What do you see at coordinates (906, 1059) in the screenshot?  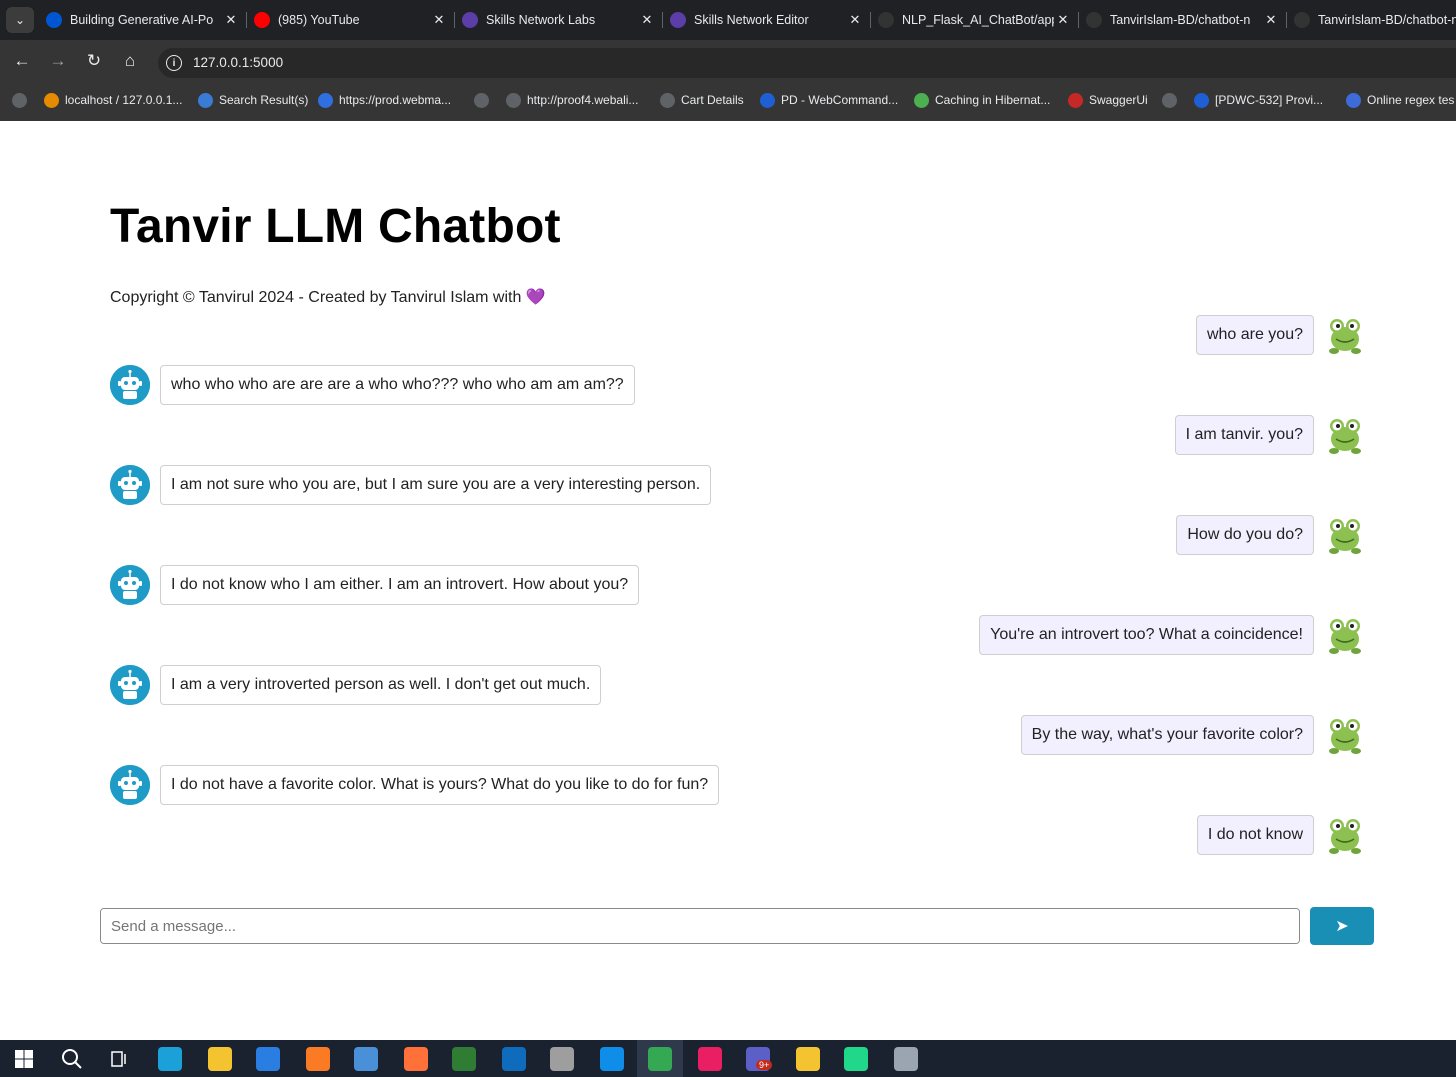 I see `monitor-icon` at bounding box center [906, 1059].